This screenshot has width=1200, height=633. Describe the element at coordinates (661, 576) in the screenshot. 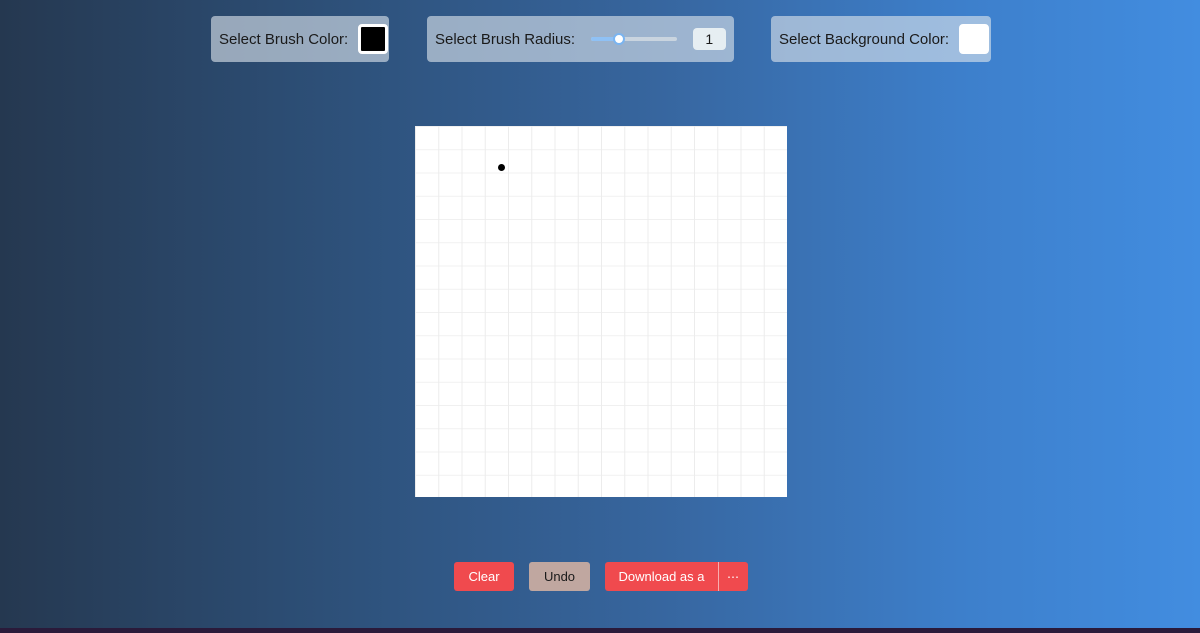

I see `download-button: Download as a` at that location.